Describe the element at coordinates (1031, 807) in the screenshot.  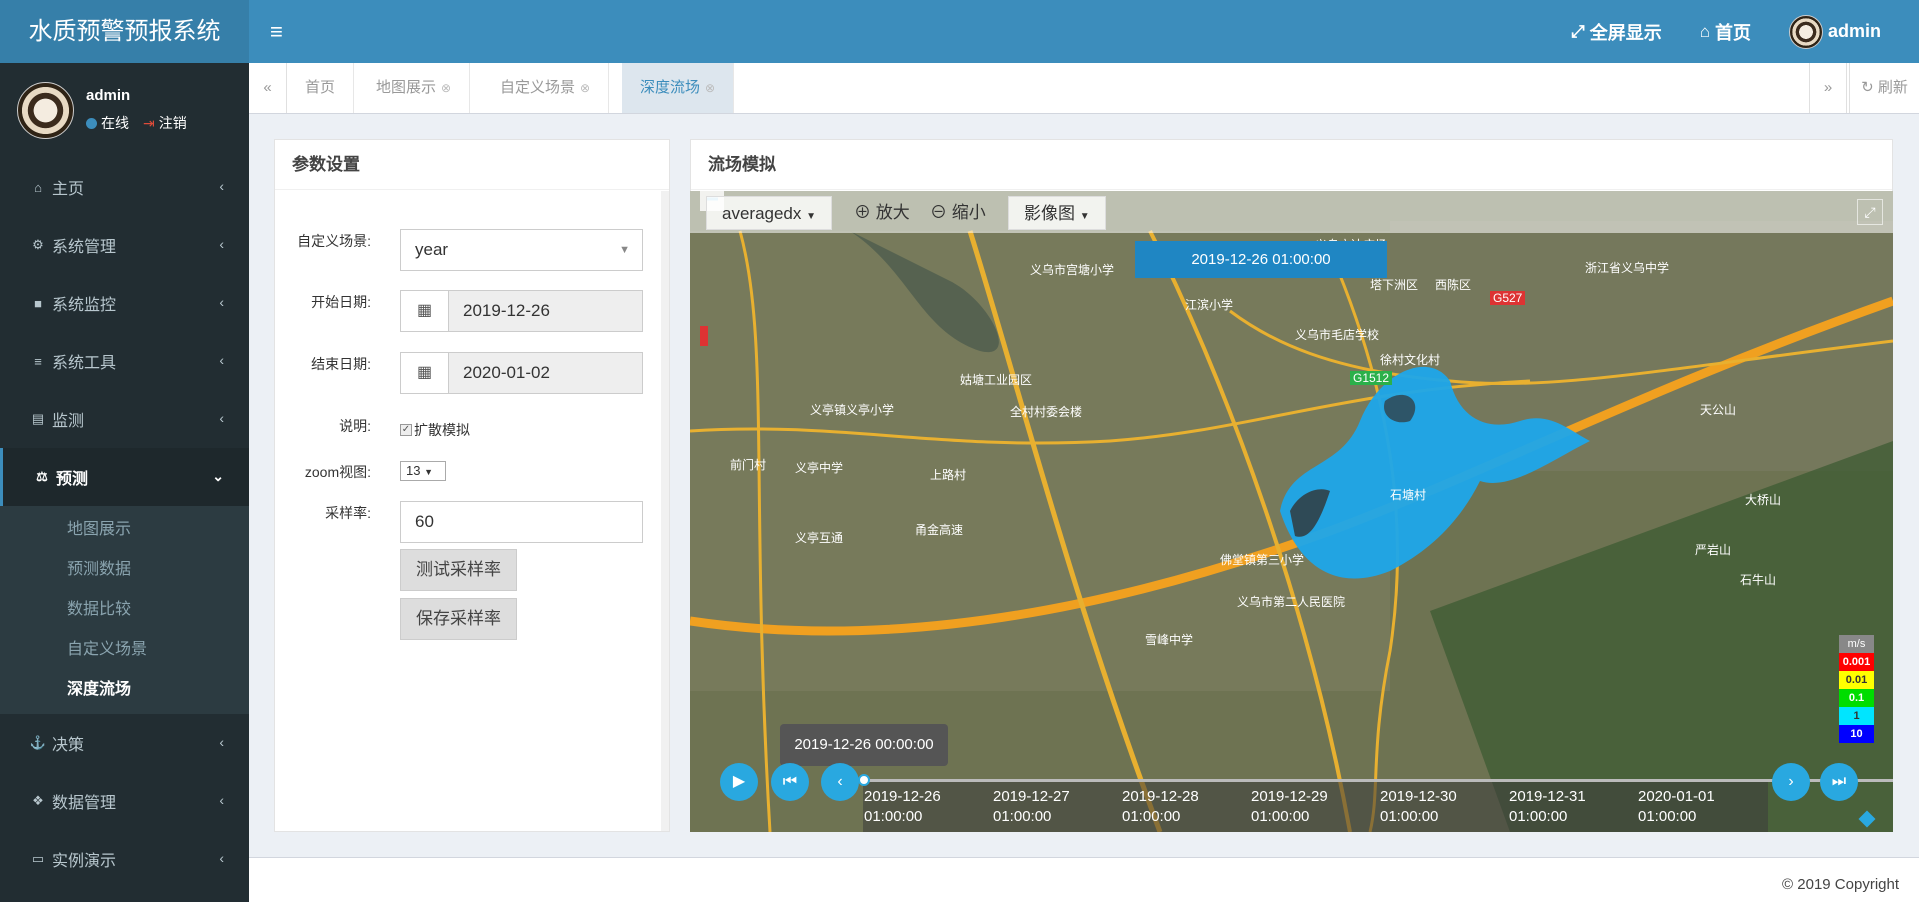
I see `timeline-tick: 2019-12-27 01:00:00` at that location.